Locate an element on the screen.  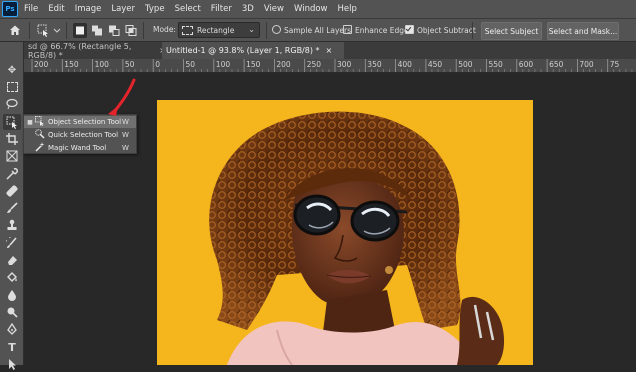
menu-edit: Edit is located at coordinates (56, 9).